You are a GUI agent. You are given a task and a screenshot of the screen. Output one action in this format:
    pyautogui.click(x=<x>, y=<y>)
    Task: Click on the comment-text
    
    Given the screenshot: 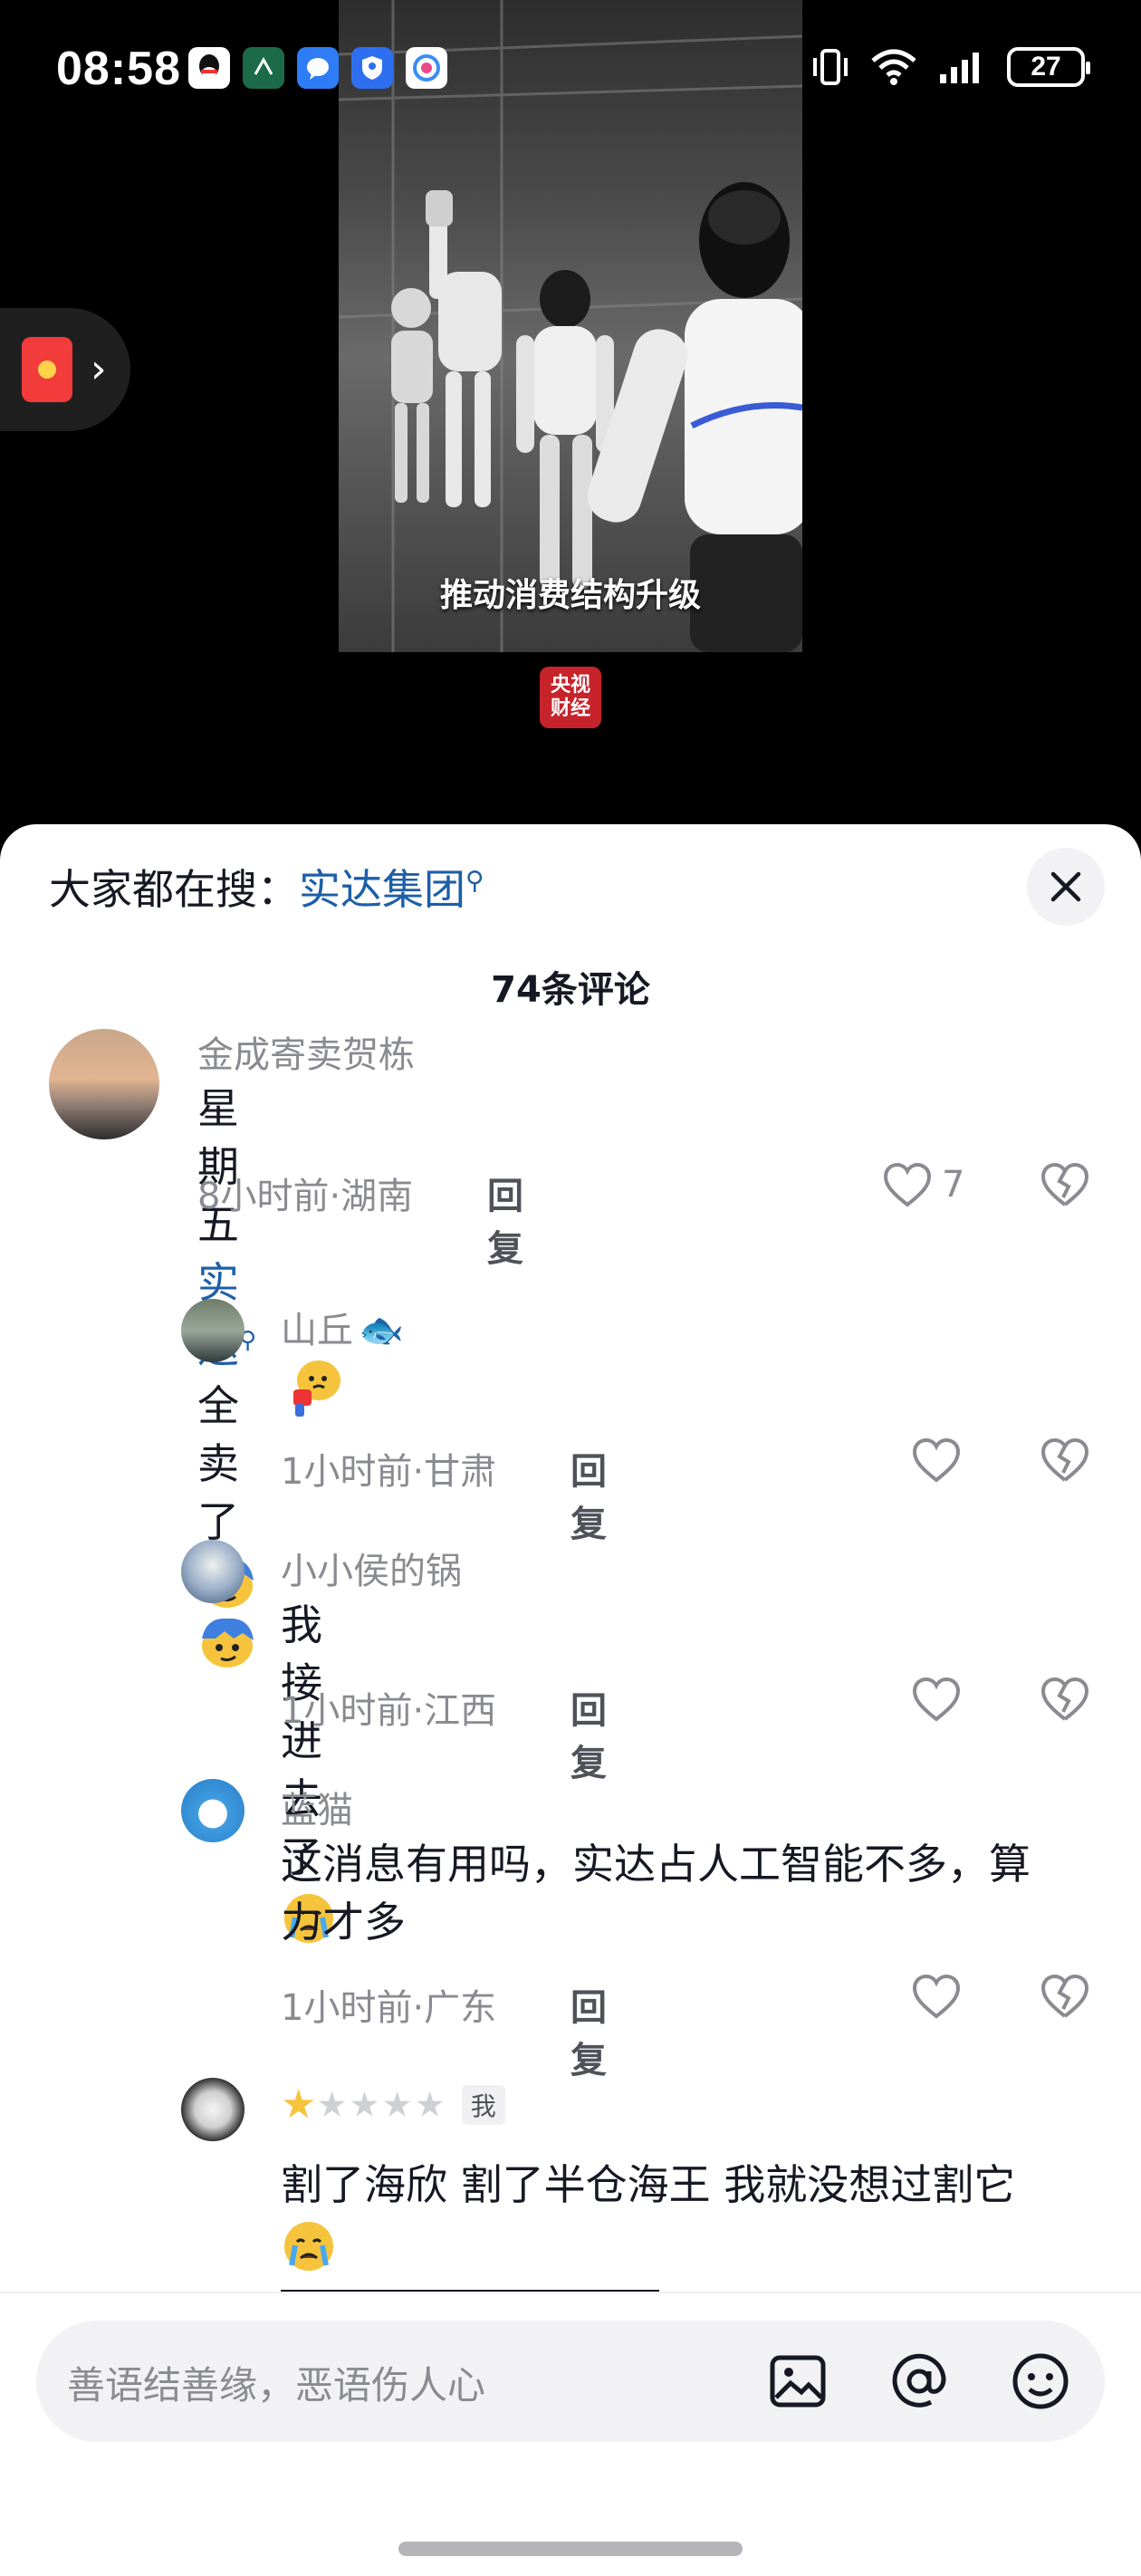 What is the action you would take?
    pyautogui.click(x=314, y=1385)
    